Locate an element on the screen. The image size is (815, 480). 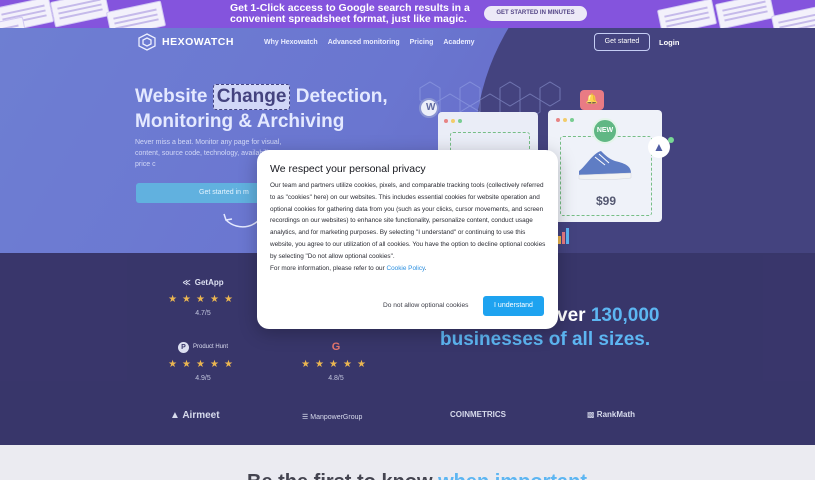
cookie-policy-link: Cookie Policy is located at coordinates (406, 268).